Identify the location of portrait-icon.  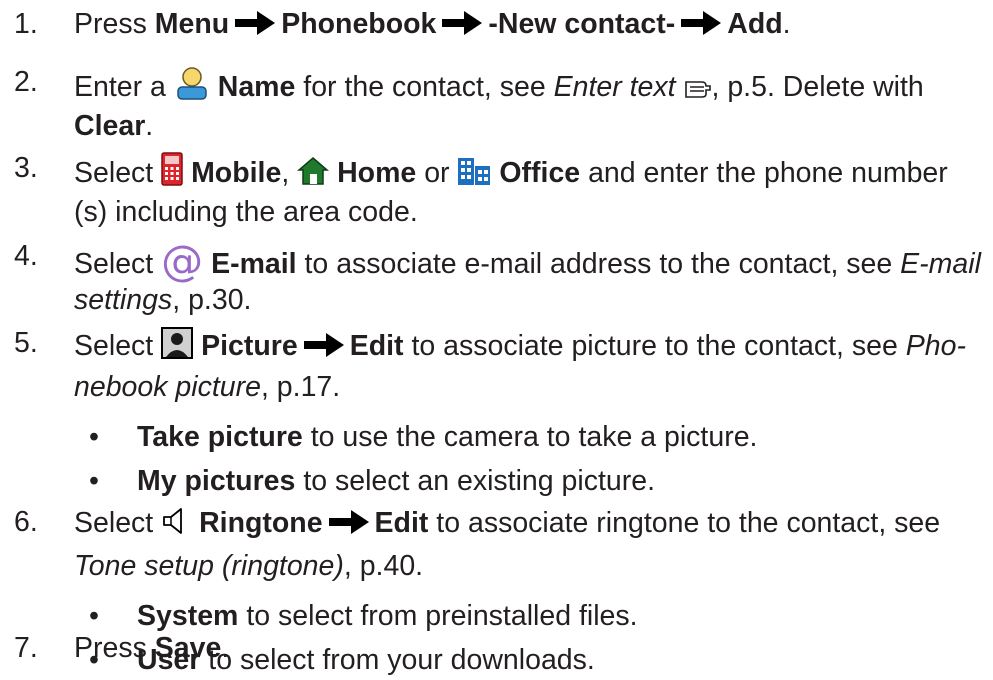
(177, 343).